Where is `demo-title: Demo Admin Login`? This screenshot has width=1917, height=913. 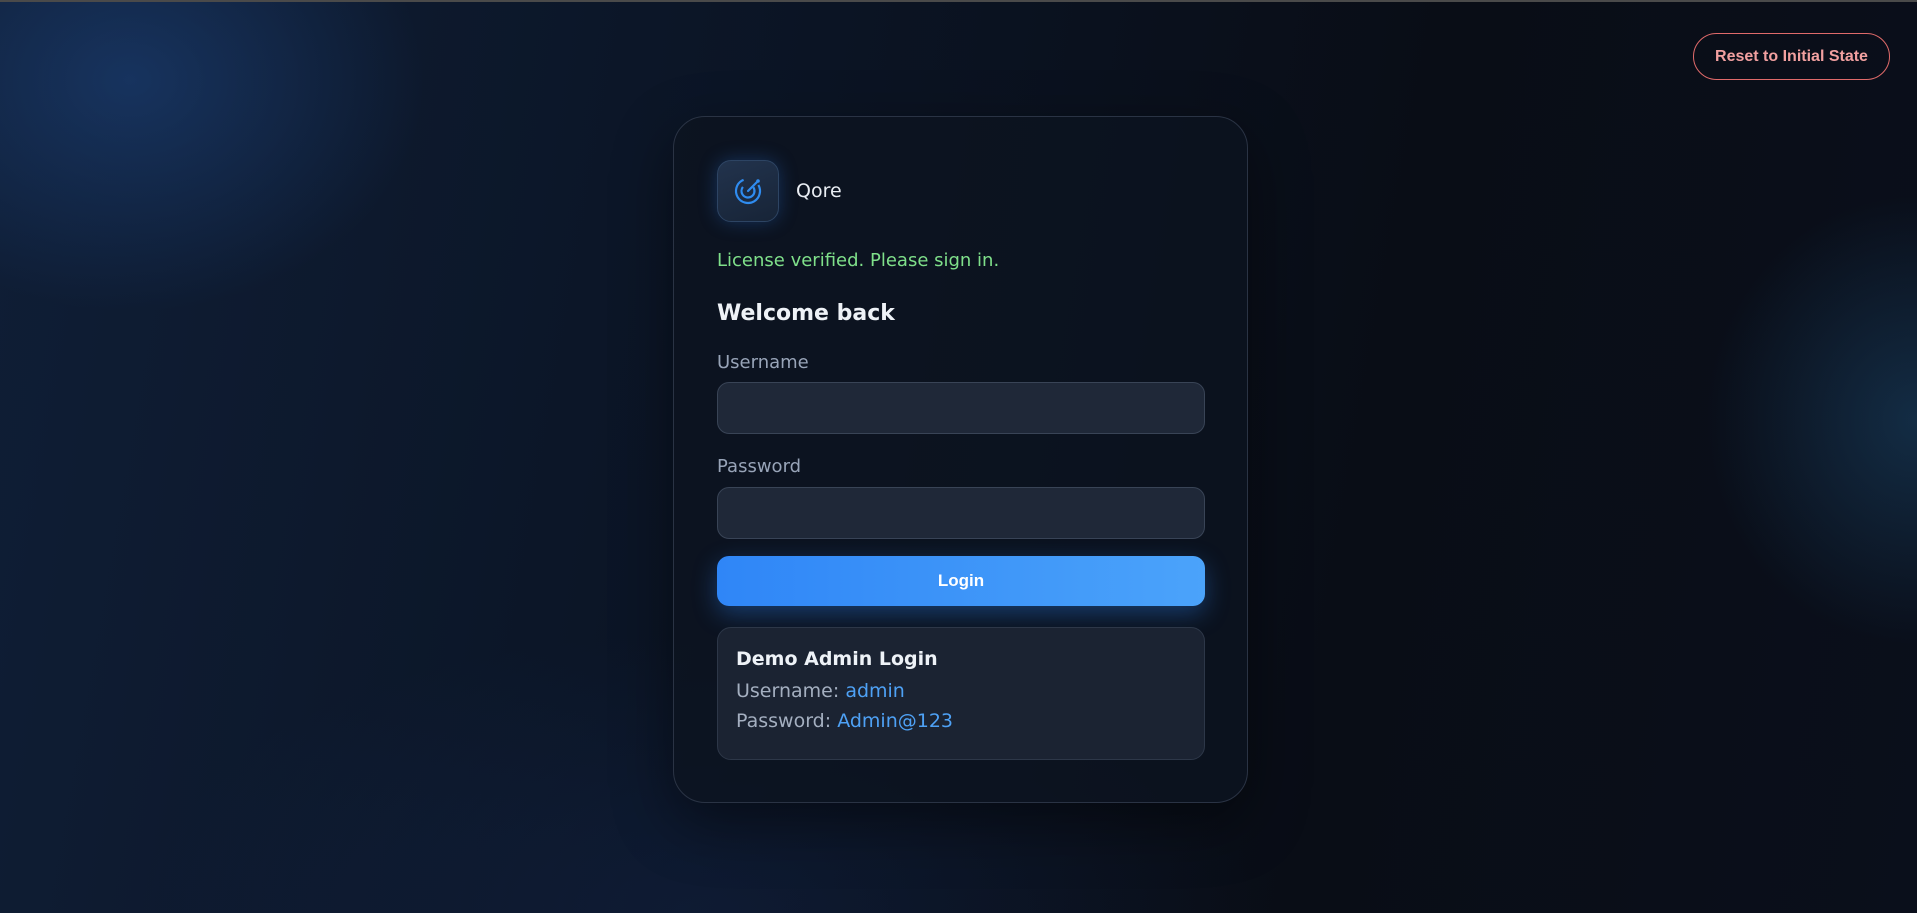 demo-title: Demo Admin Login is located at coordinates (837, 659).